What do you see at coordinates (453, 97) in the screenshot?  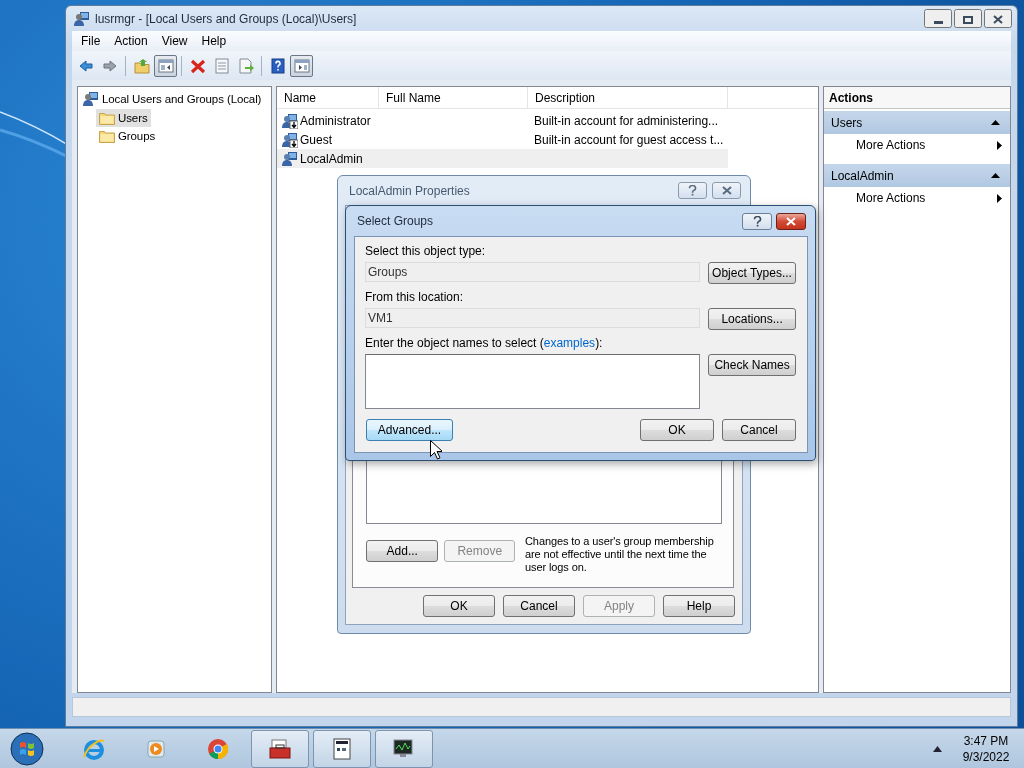 I see `column-header: Full Name` at bounding box center [453, 97].